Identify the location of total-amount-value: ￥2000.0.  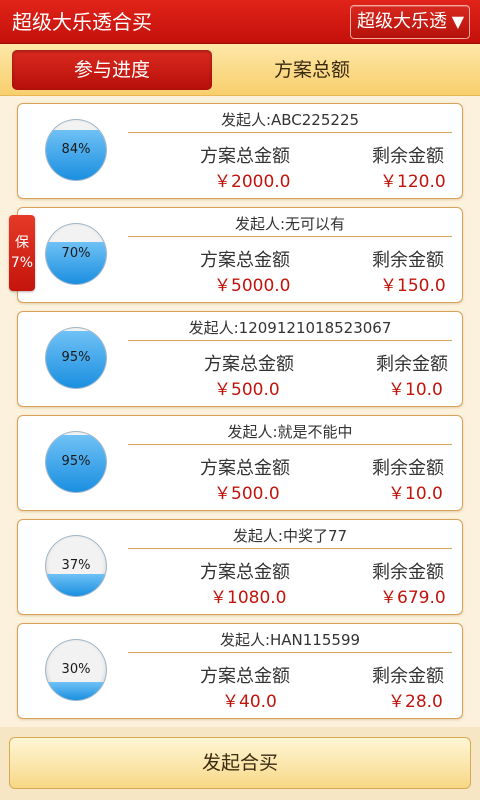
(252, 182).